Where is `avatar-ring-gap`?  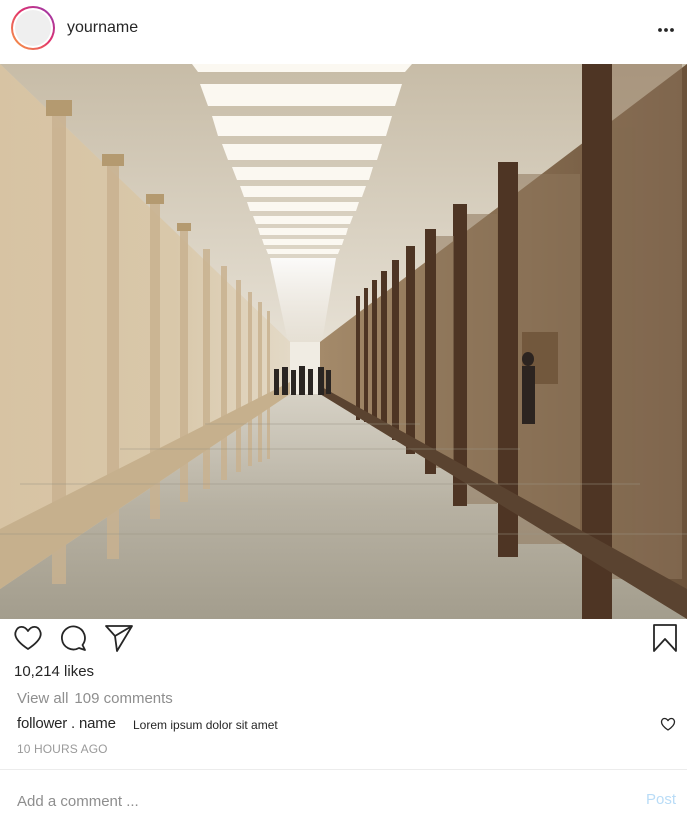
avatar-ring-gap is located at coordinates (33, 28).